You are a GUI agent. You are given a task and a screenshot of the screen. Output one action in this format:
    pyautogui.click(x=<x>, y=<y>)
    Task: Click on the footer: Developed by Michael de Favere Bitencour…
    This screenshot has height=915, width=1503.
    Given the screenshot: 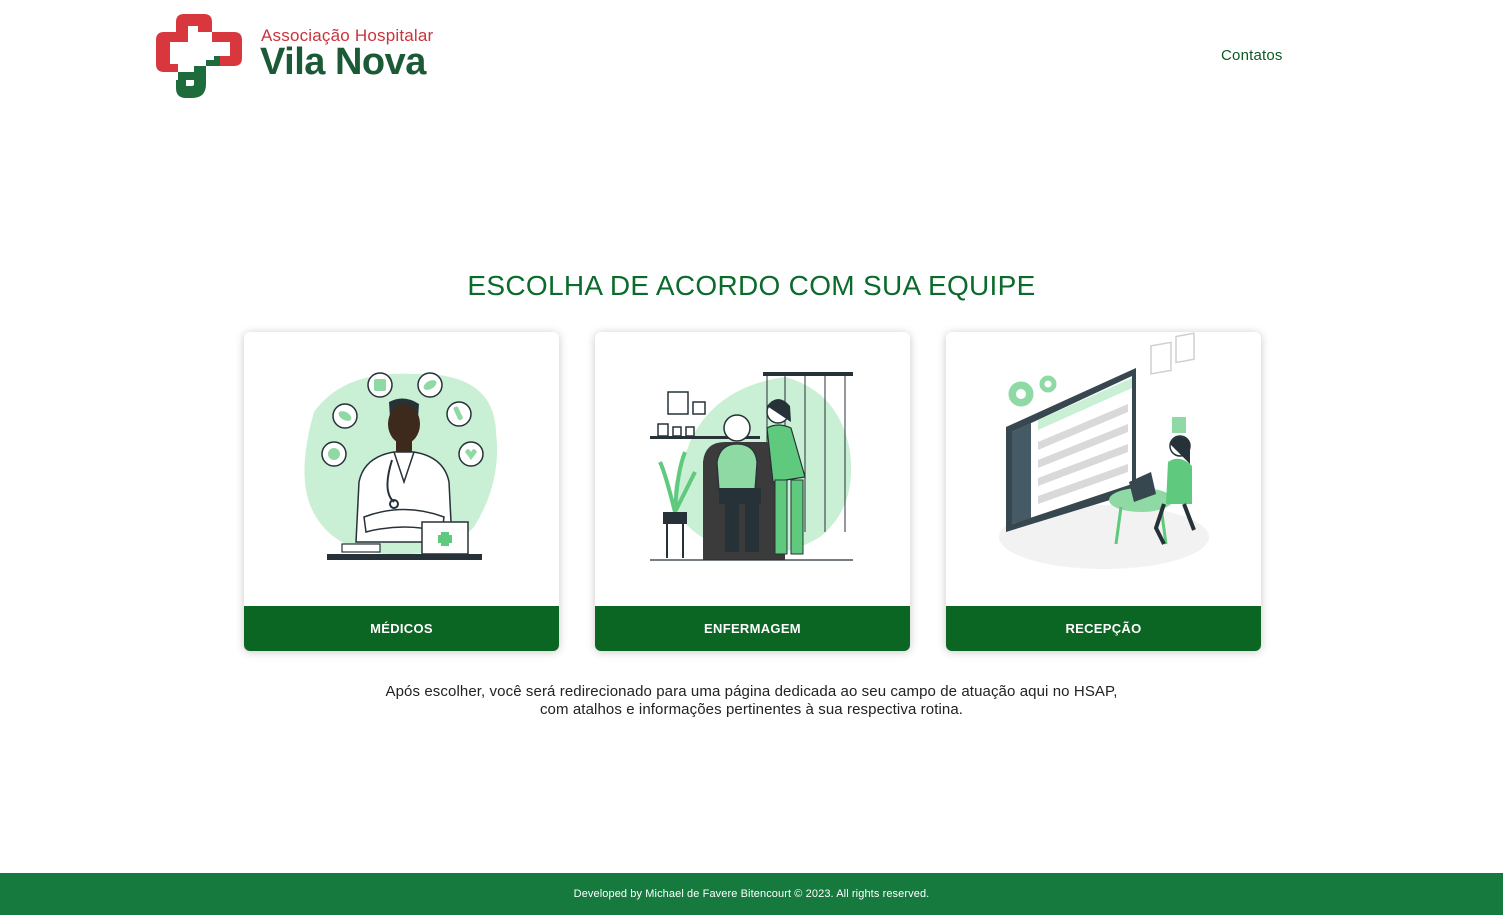 What is the action you would take?
    pyautogui.click(x=751, y=894)
    